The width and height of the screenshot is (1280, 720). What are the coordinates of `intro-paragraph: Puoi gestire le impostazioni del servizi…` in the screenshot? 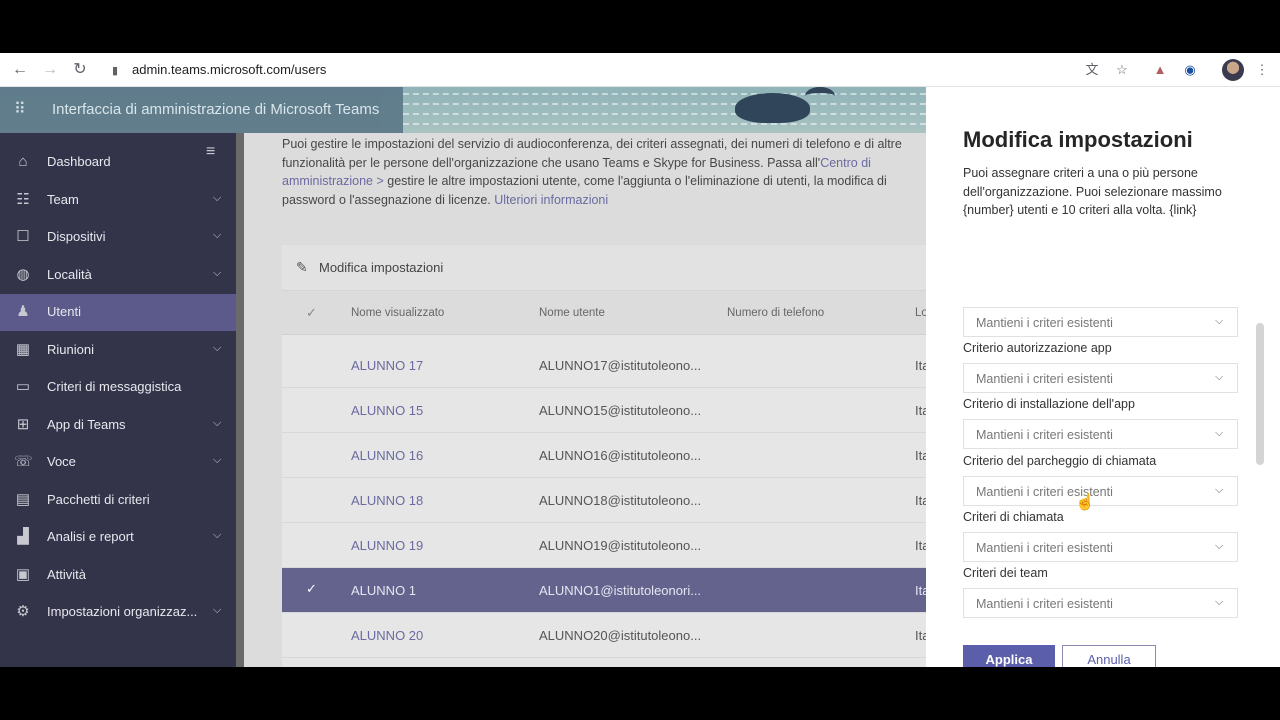 It's located at (604, 172).